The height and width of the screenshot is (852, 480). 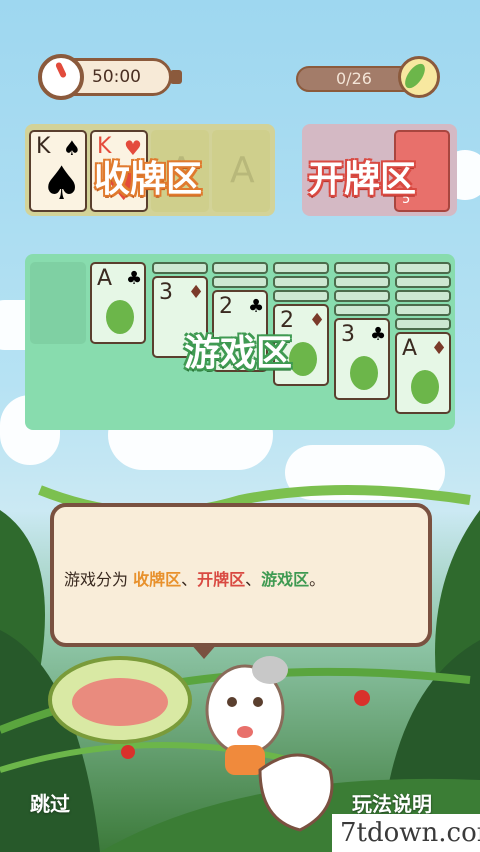 What do you see at coordinates (99, 579) in the screenshot?
I see `dialog-prefix: 游戏分为` at bounding box center [99, 579].